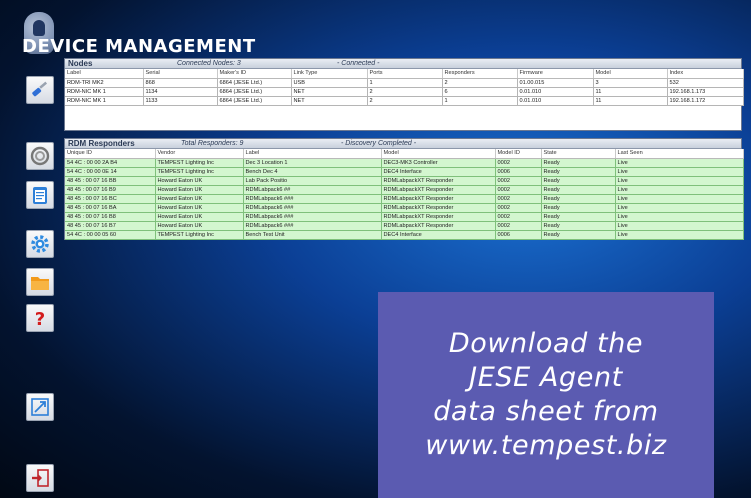 This screenshot has width=751, height=498. Describe the element at coordinates (480, 92) in the screenshot. I see `table-cell: 6` at that location.